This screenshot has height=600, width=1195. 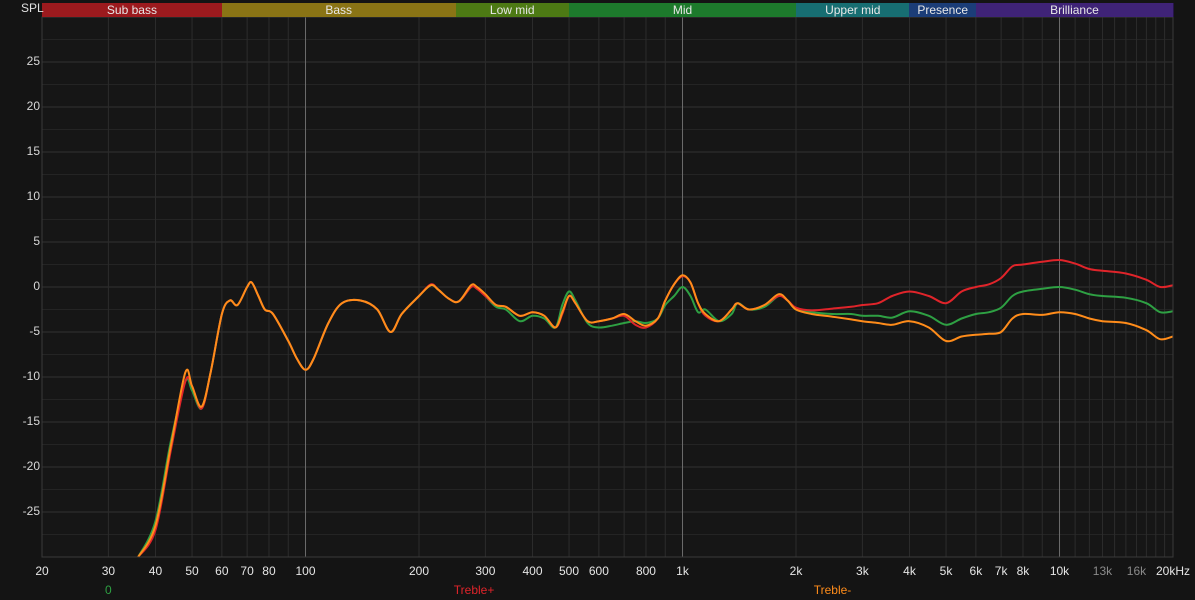 What do you see at coordinates (31, 376) in the screenshot?
I see `y-tick-label: -10` at bounding box center [31, 376].